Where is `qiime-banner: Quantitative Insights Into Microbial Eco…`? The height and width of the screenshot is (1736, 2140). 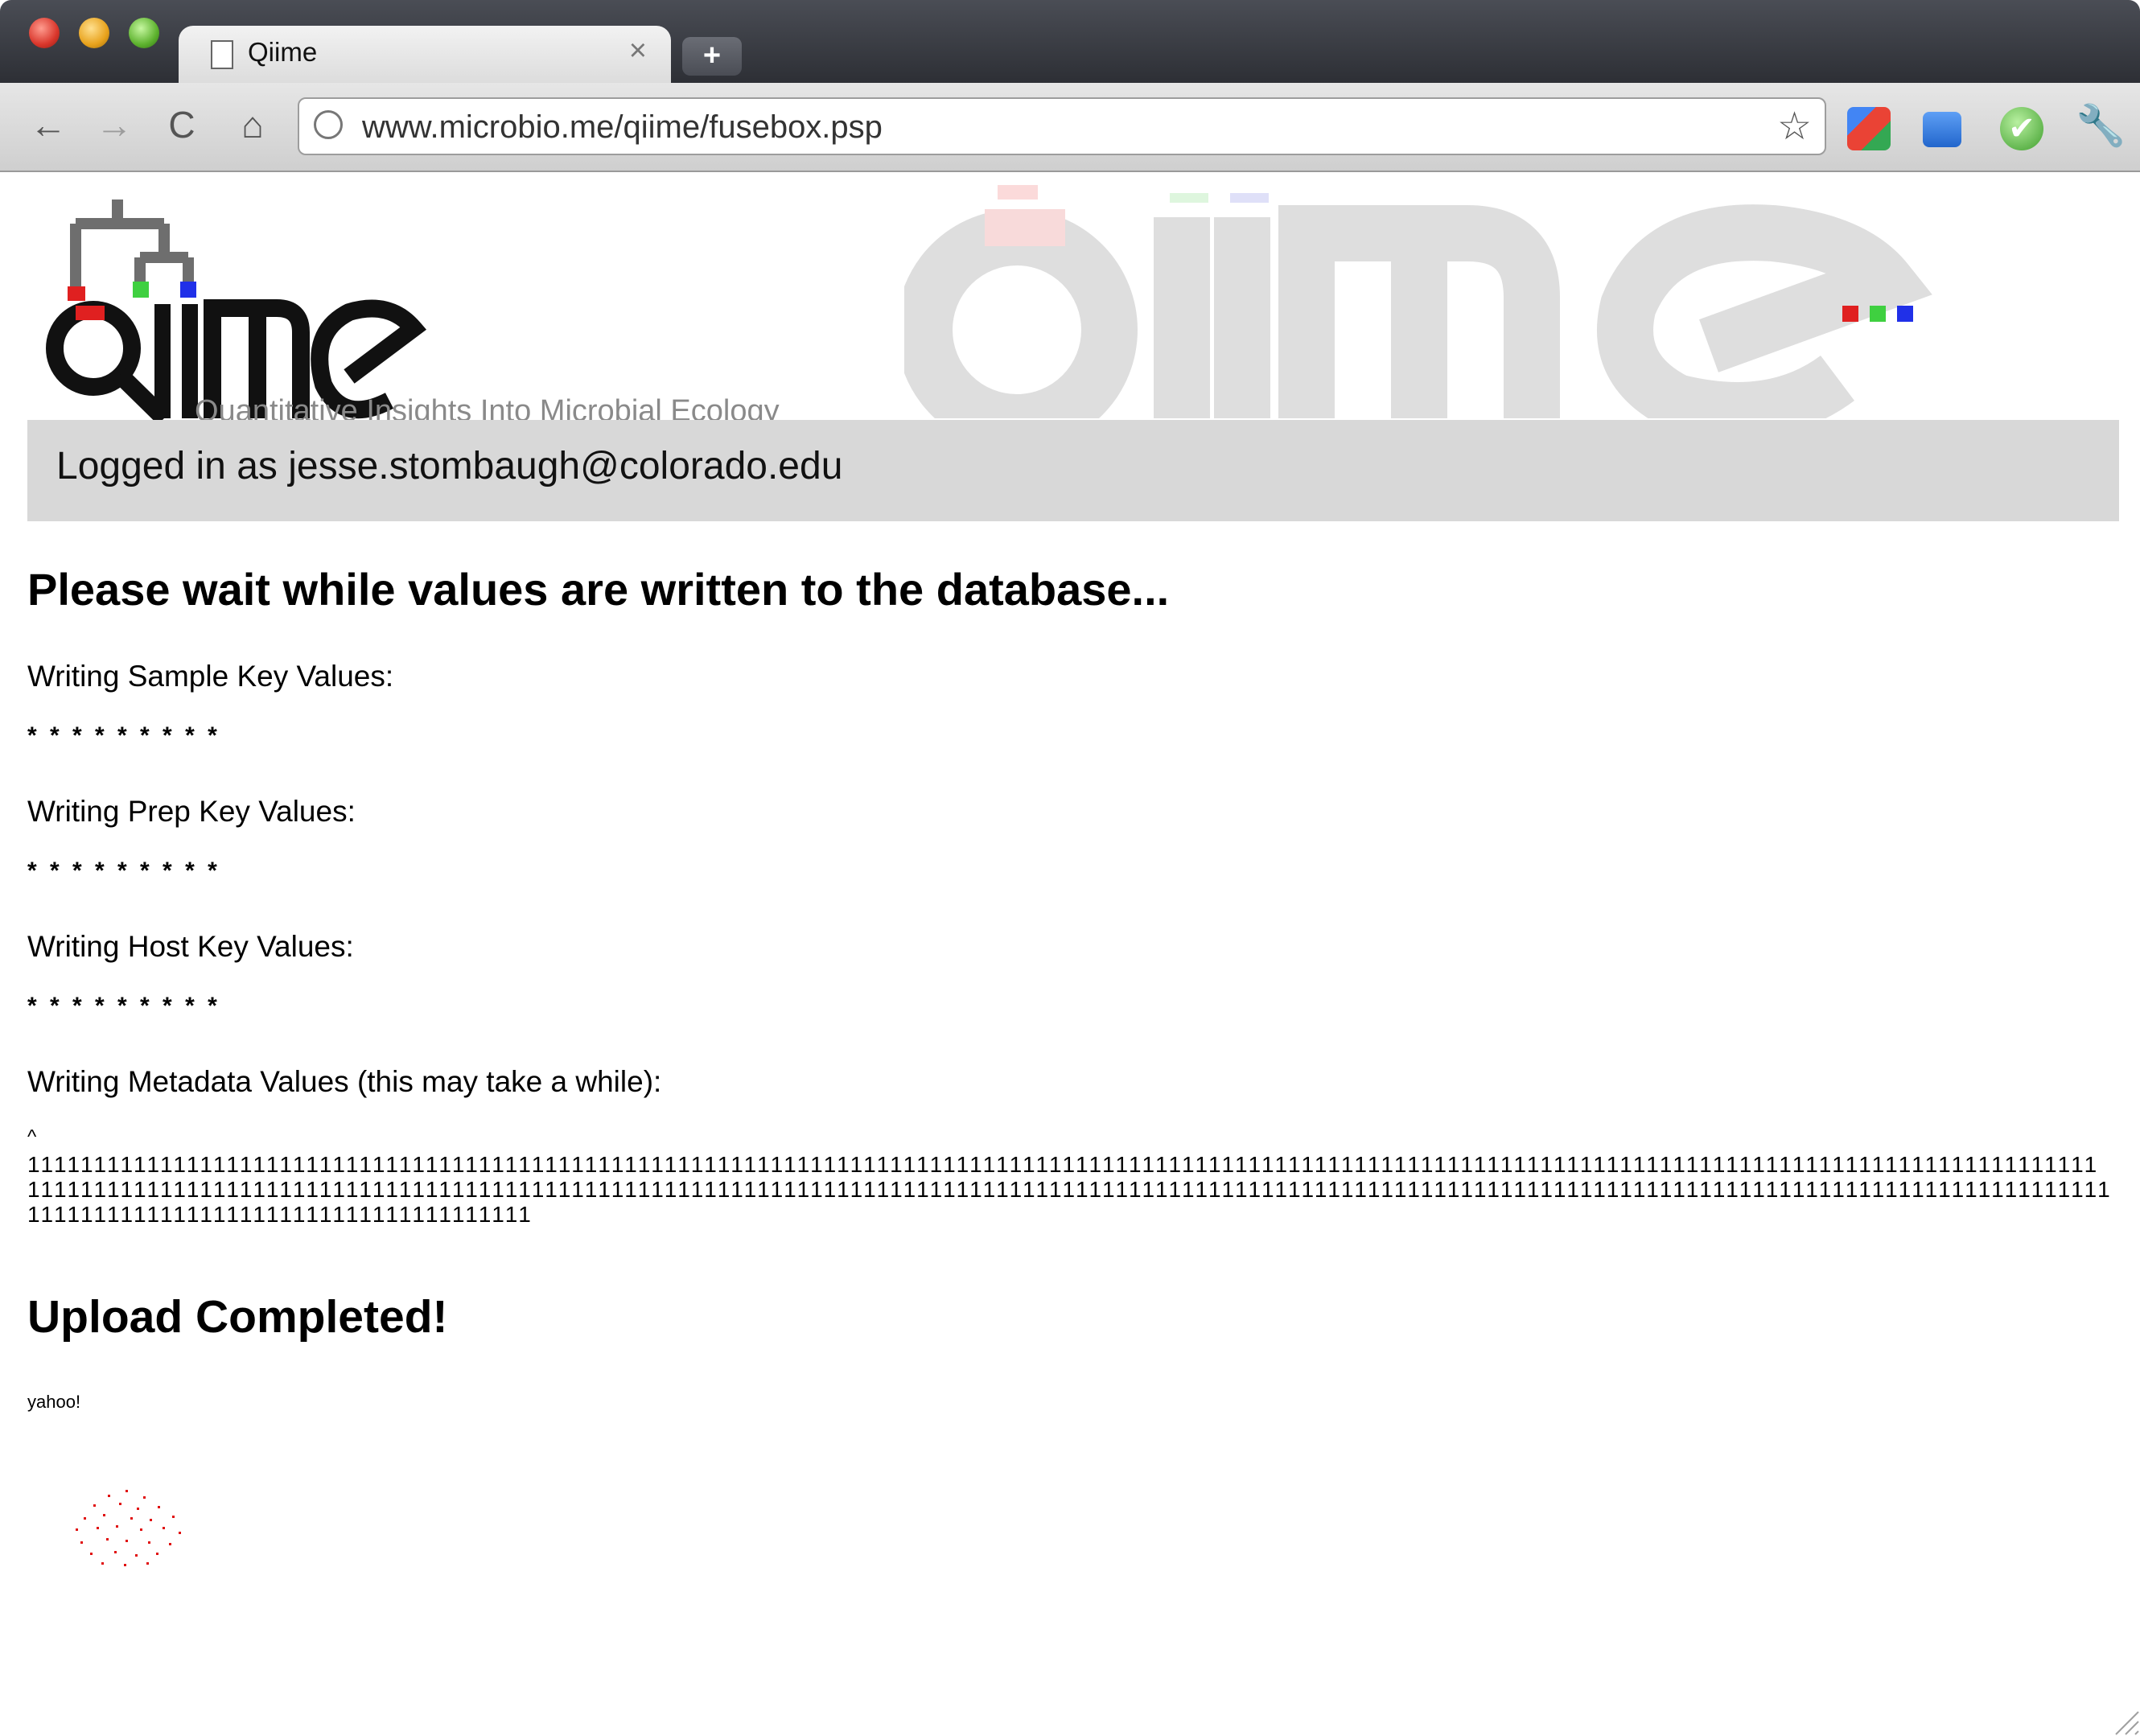 qiime-banner: Quantitative Insights Into Microbial Eco… is located at coordinates (1073, 317).